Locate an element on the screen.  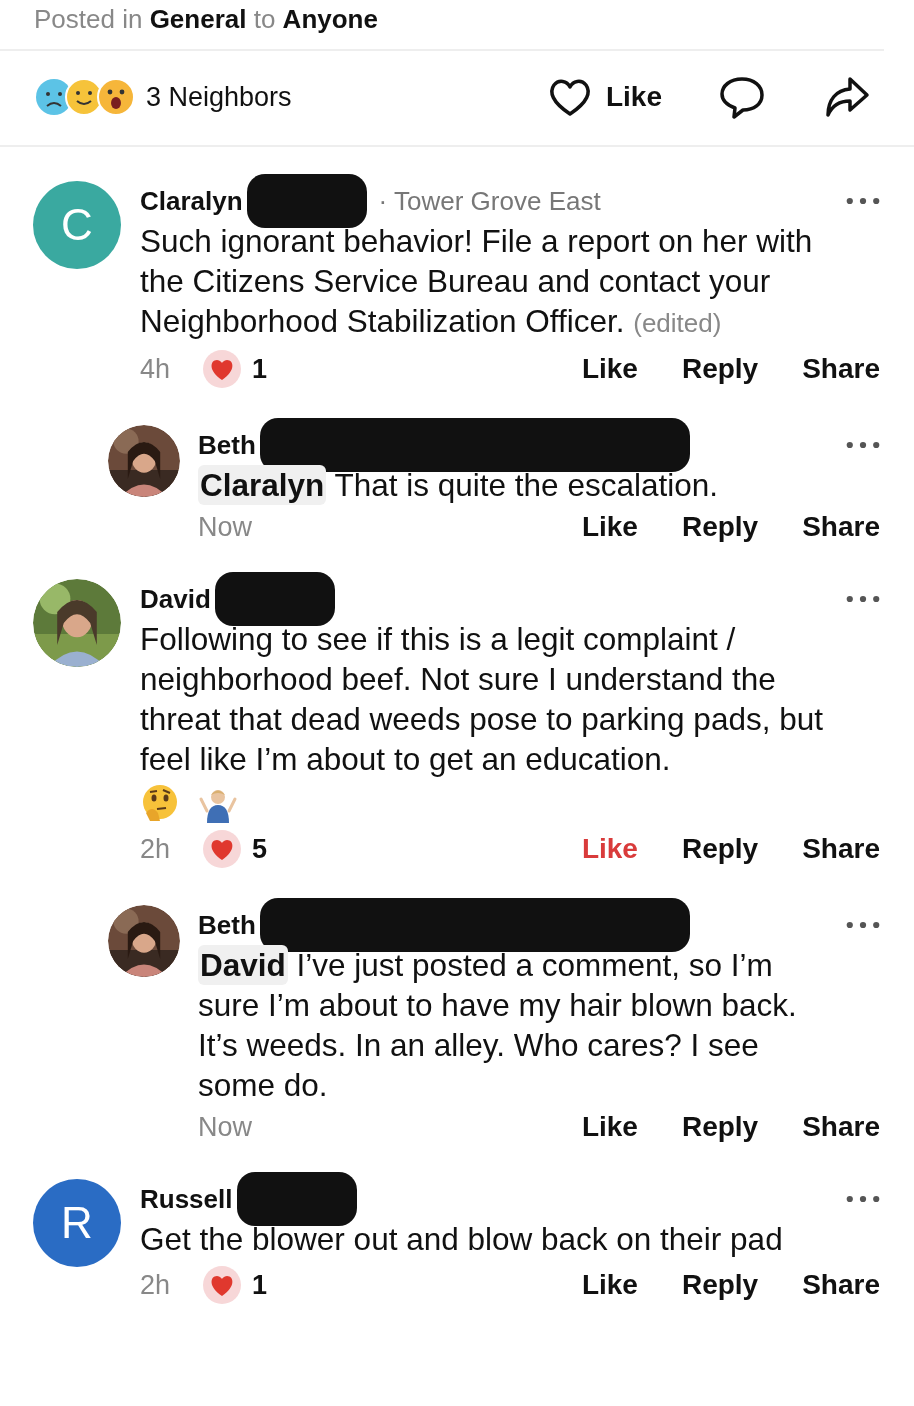
thinking-face-icon is located at coordinates (160, 803).